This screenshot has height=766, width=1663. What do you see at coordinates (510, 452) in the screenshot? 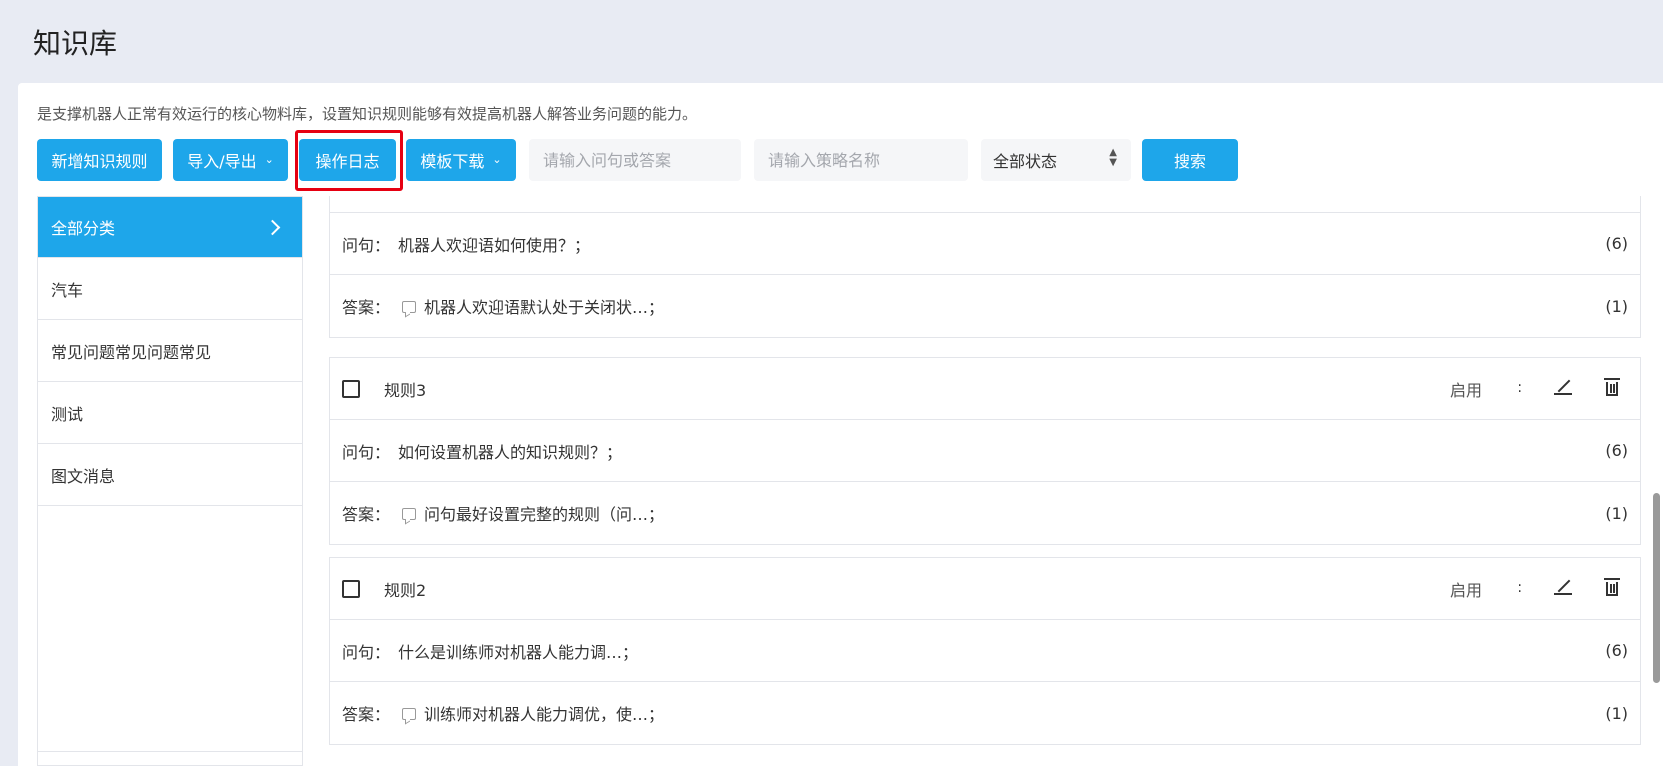
I see `question-text: 如何设置机器人的知识规则？；` at bounding box center [510, 452].